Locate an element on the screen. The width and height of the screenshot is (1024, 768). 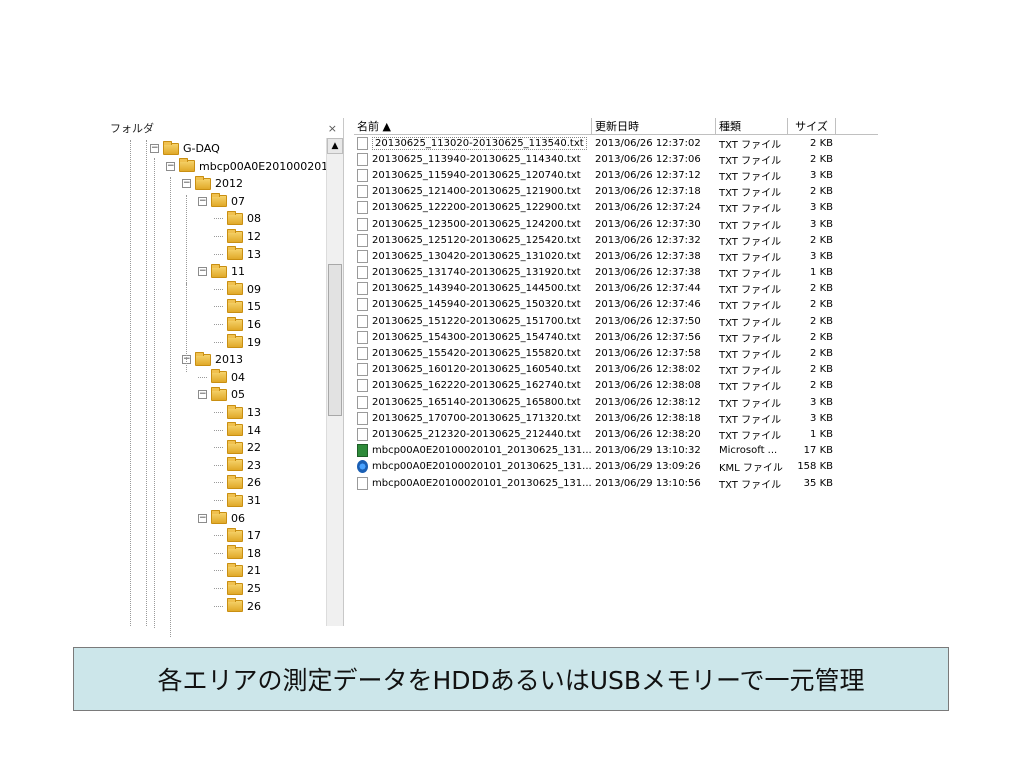
close-icon: × is located at coordinates (332, 128).